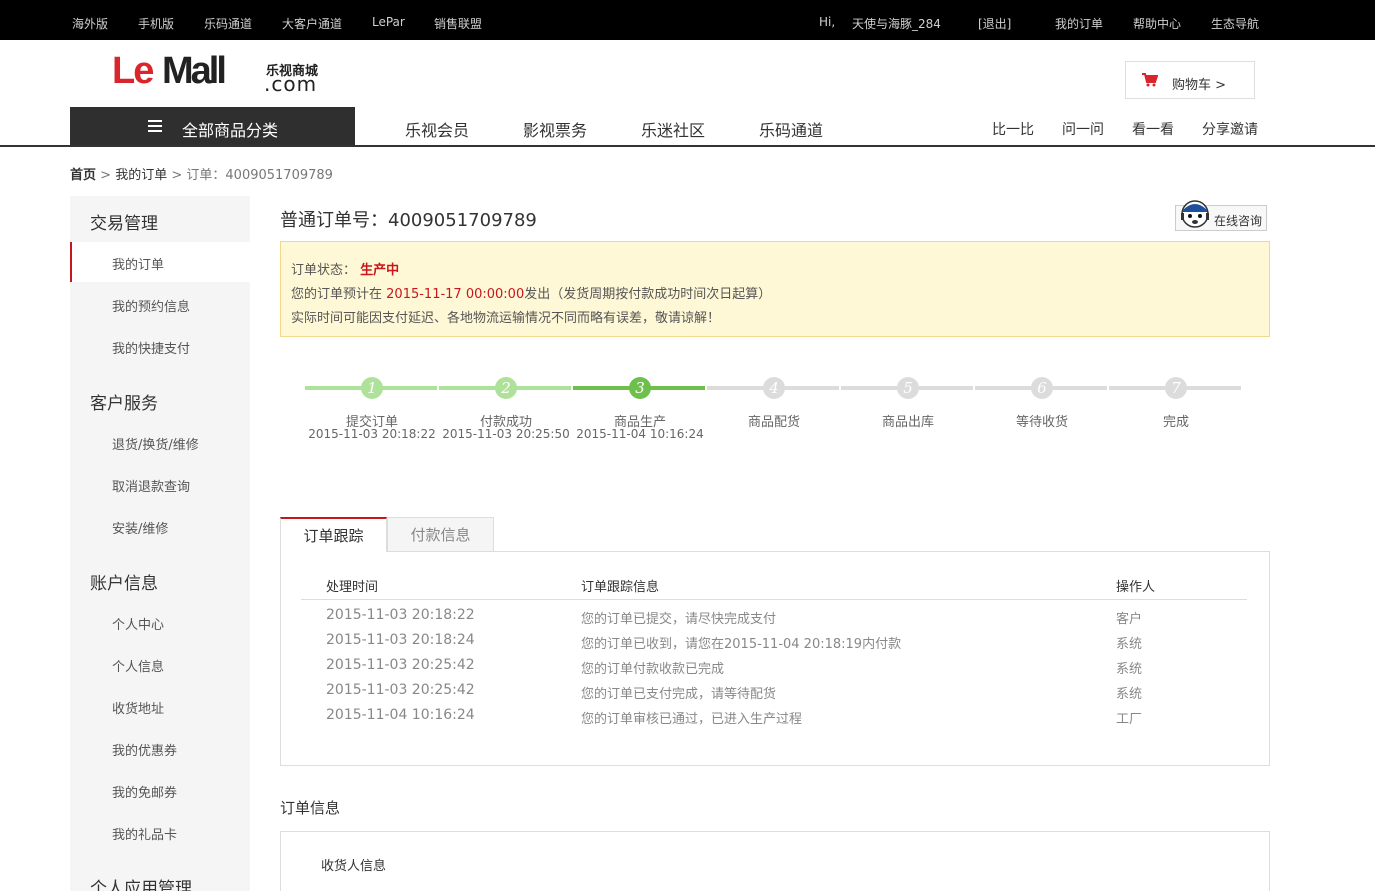 This screenshot has width=1375, height=891. What do you see at coordinates (773, 422) in the screenshot?
I see `step-name: 商品配货` at bounding box center [773, 422].